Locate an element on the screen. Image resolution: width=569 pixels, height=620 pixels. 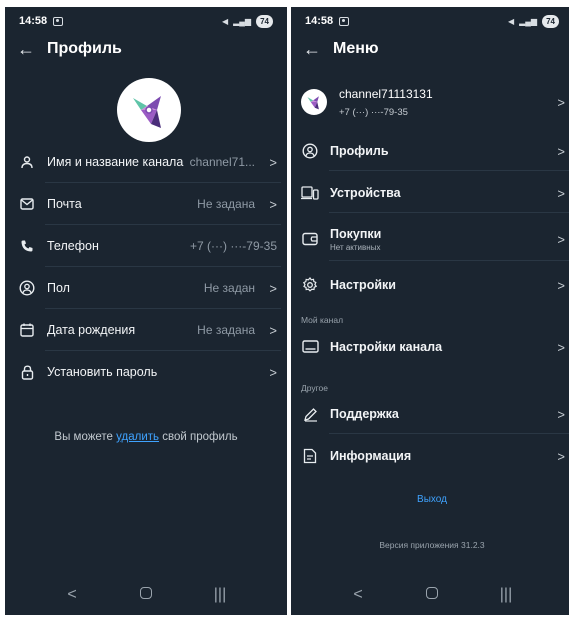
row-label: Пол is located at coordinates (58, 288).